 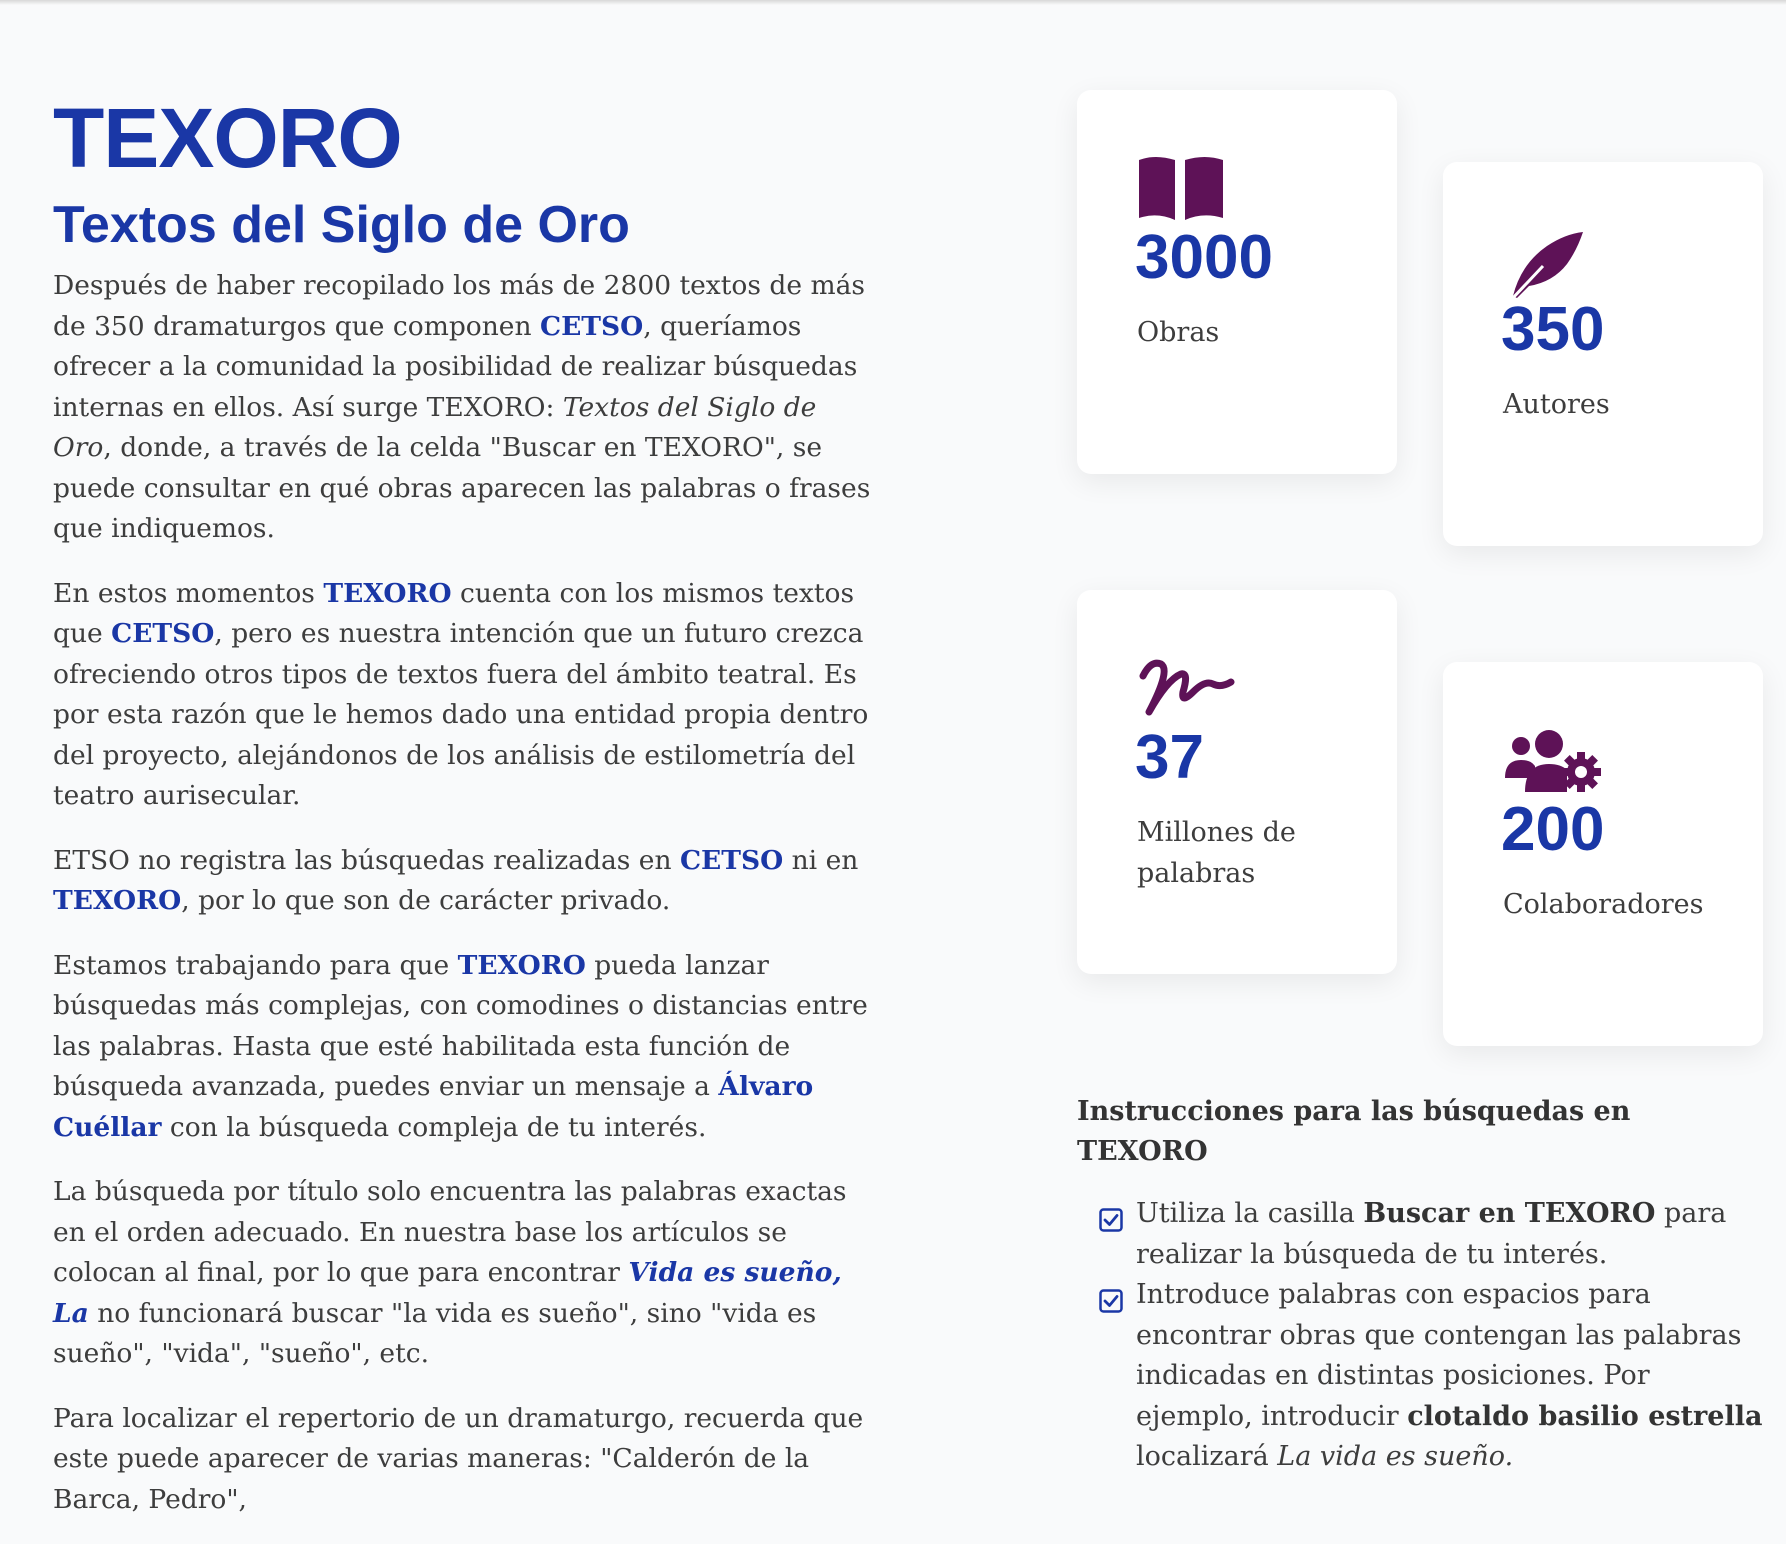 I want to click on stat-value: 37, so click(x=1169, y=757).